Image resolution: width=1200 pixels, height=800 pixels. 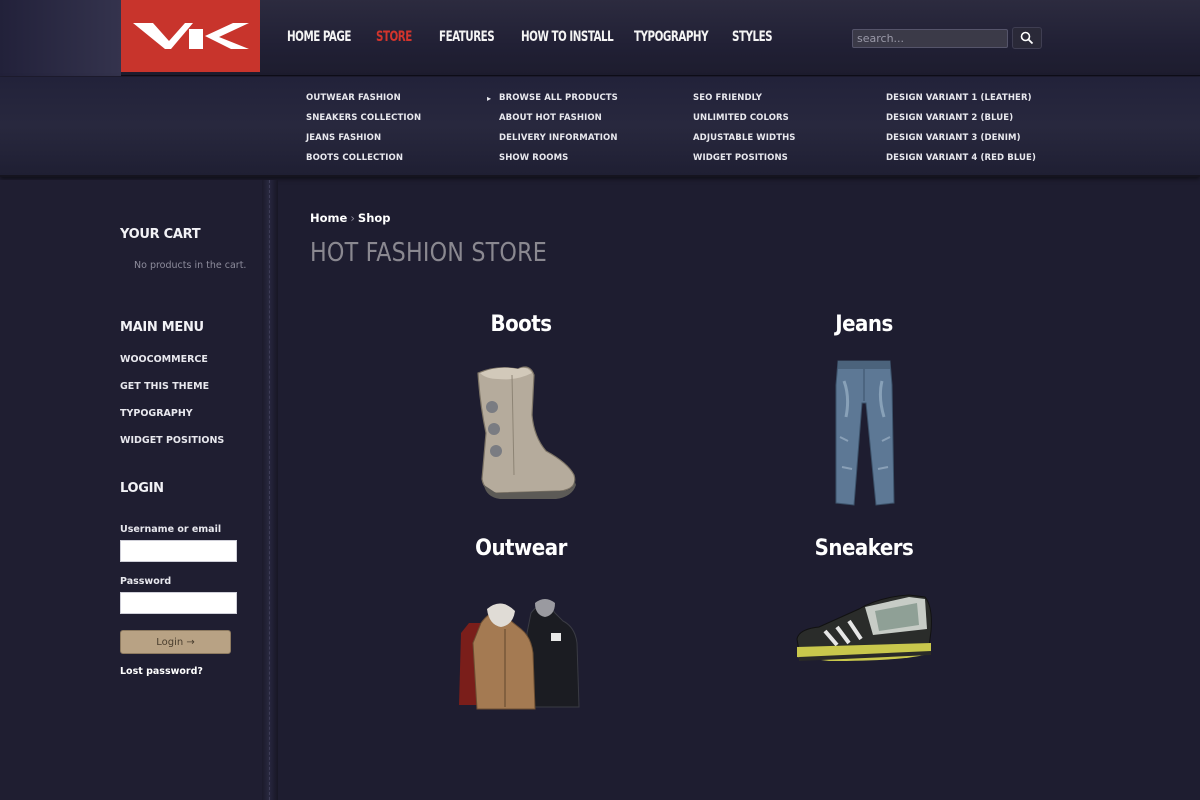 I want to click on breadcrumb: Home › Shop, so click(x=350, y=218).